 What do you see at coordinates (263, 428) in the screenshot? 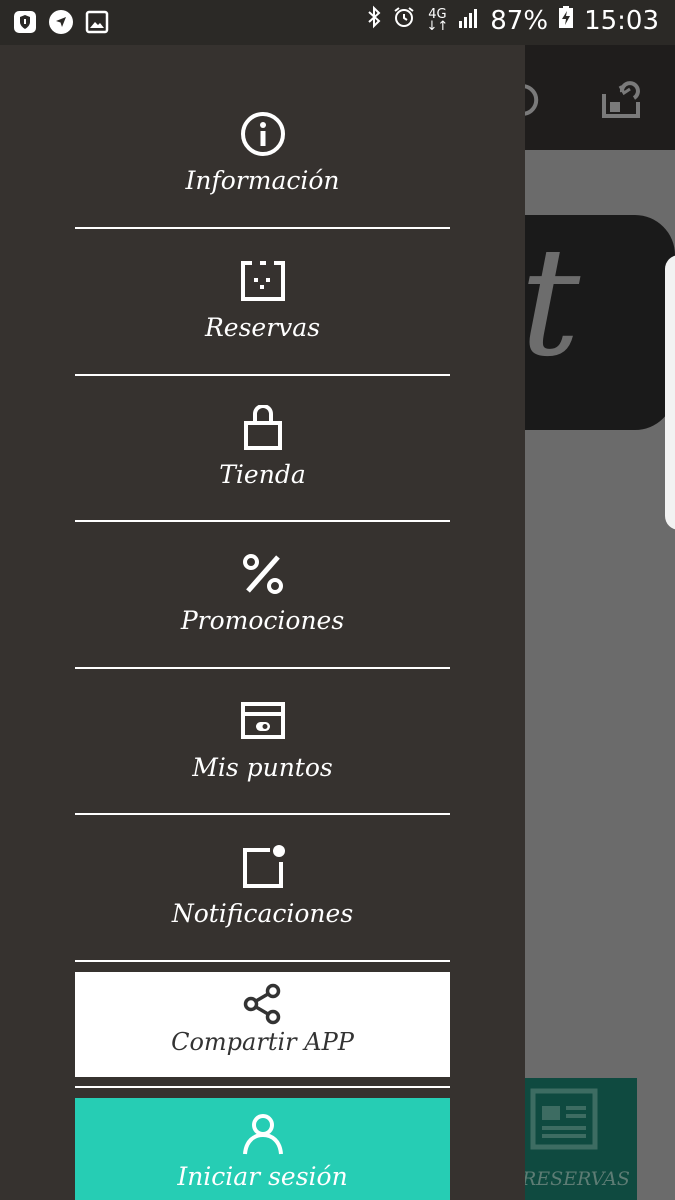
I see `shopping-bag-icon` at bounding box center [263, 428].